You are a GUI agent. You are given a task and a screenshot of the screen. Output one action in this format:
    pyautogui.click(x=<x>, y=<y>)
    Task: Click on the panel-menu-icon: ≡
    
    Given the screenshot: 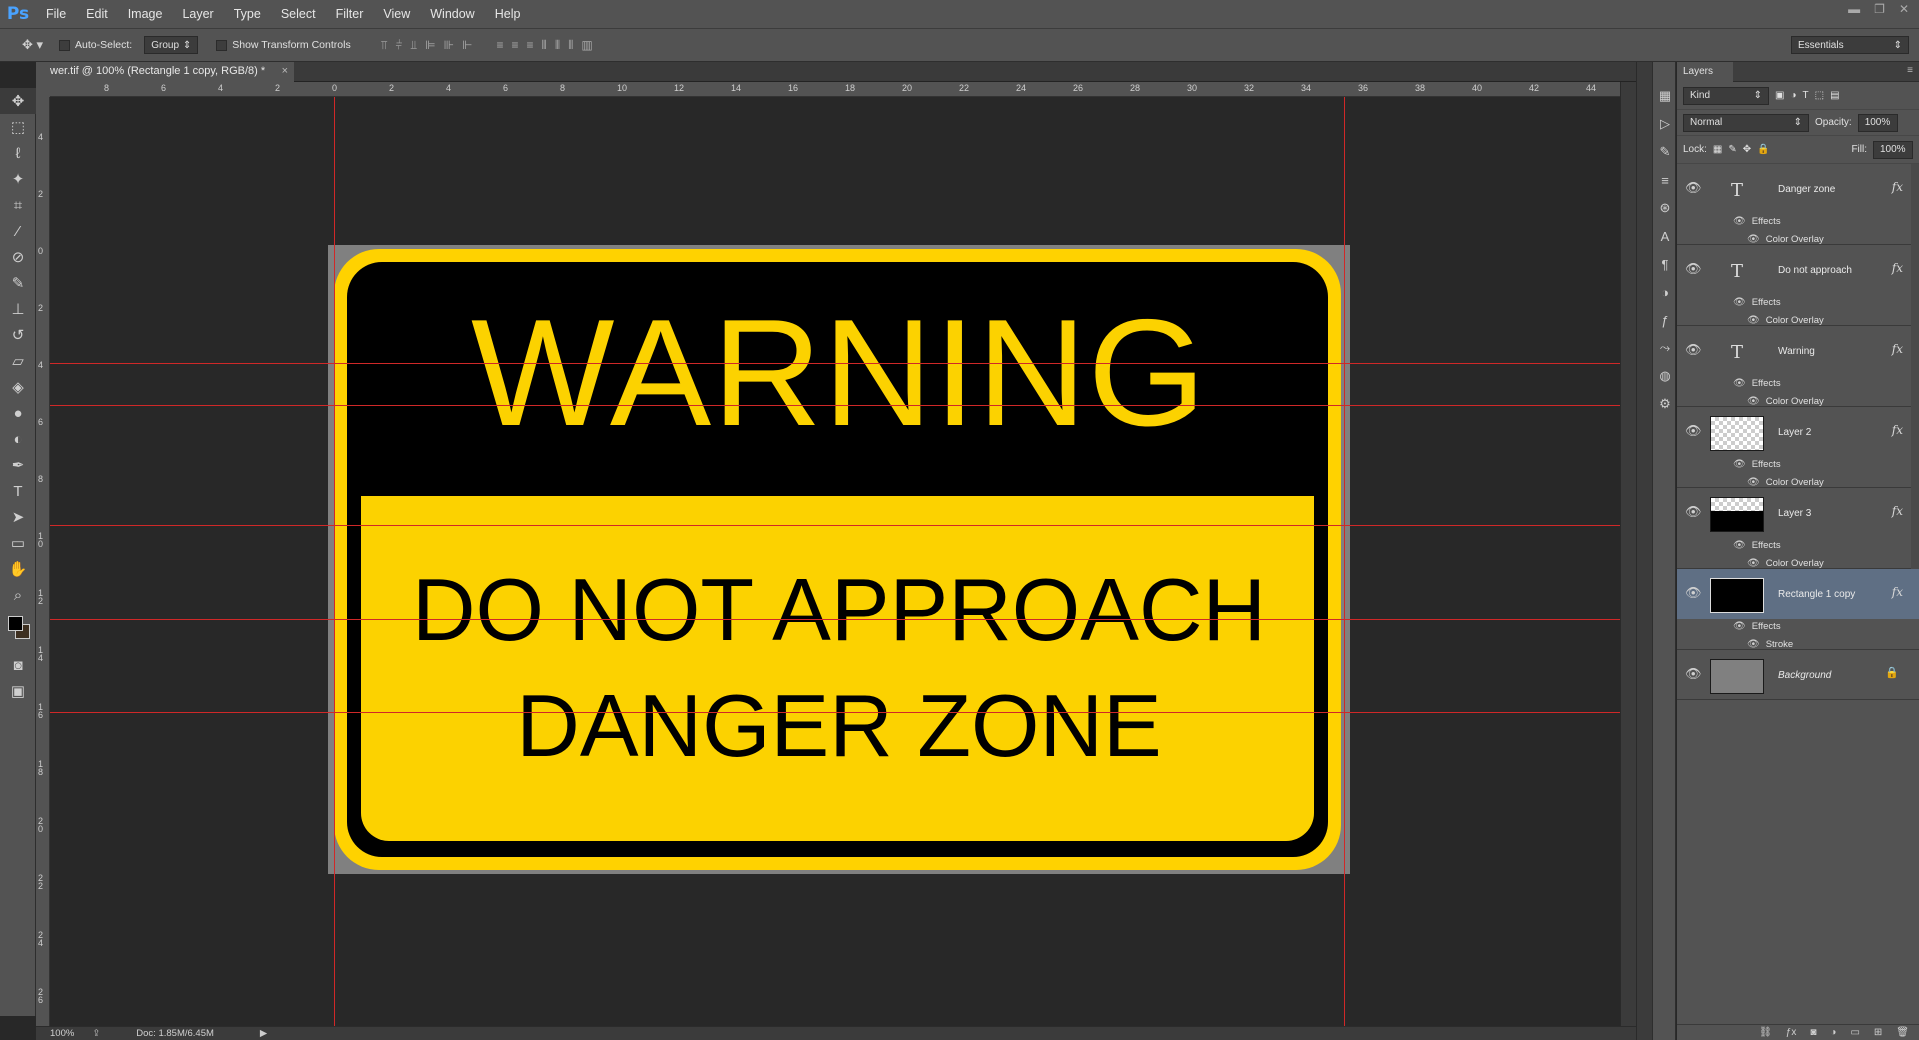 What is the action you would take?
    pyautogui.click(x=1910, y=70)
    